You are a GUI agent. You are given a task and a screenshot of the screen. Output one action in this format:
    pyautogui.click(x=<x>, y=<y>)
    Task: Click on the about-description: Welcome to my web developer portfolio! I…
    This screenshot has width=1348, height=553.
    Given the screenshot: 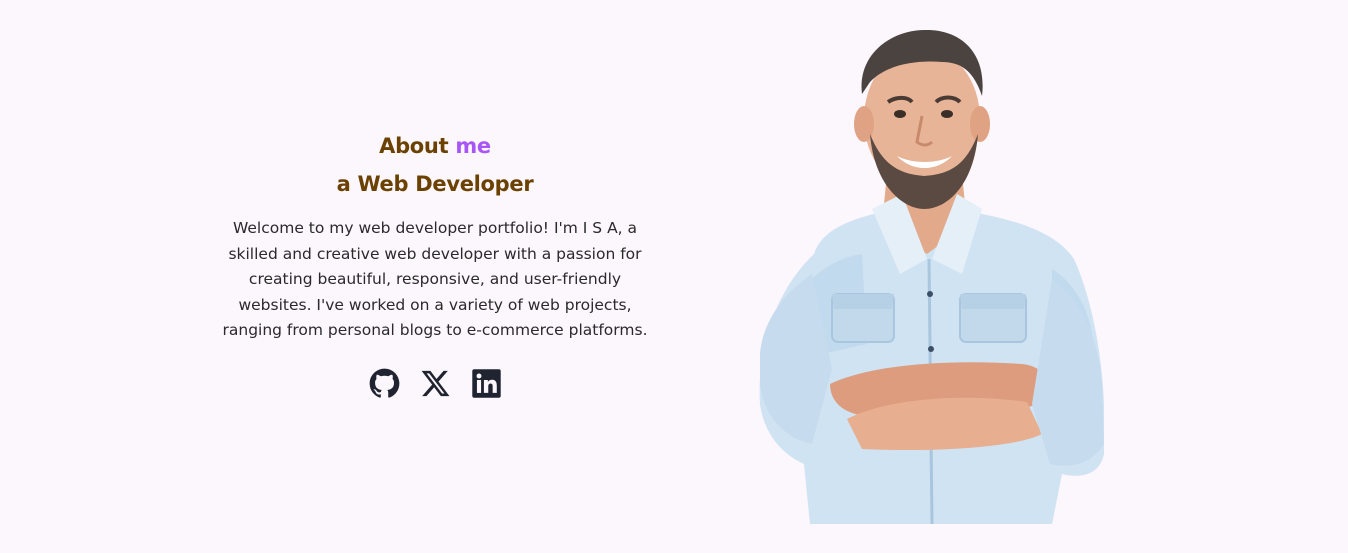 What is the action you would take?
    pyautogui.click(x=435, y=279)
    